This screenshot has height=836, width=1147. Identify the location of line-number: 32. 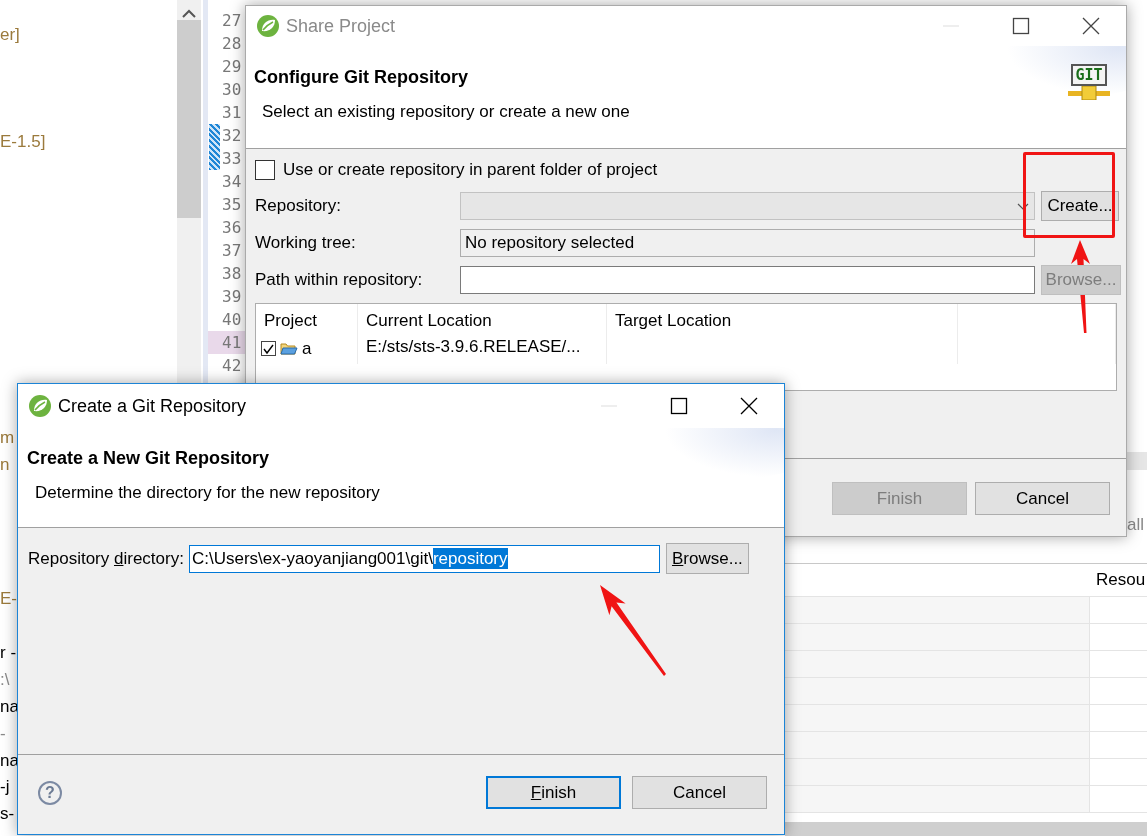
(232, 135).